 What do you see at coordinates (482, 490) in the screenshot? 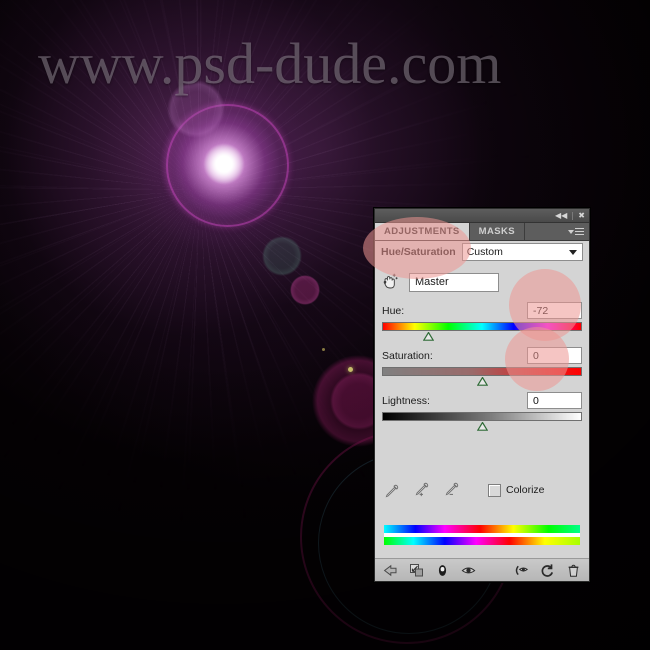
I see `tools-row: Colorize` at bounding box center [482, 490].